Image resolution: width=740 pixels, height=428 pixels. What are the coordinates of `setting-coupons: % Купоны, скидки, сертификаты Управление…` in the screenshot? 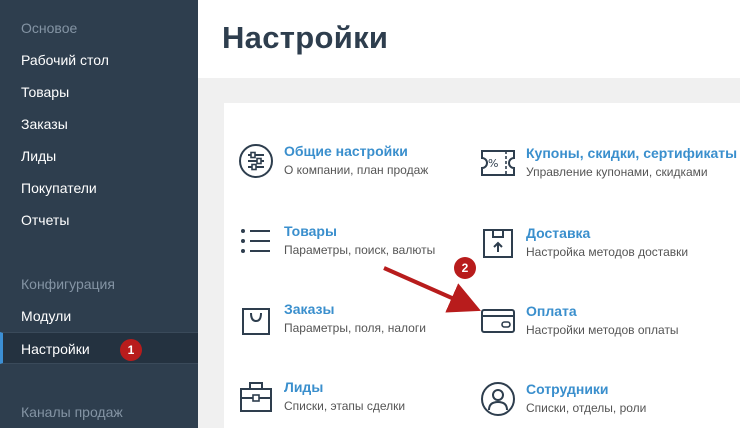 It's located at (610, 165).